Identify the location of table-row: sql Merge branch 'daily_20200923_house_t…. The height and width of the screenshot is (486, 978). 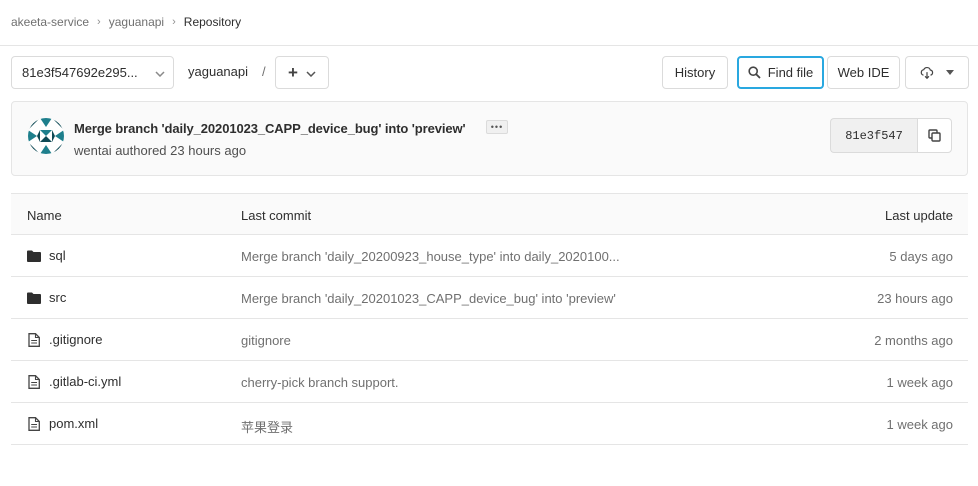
(489, 256).